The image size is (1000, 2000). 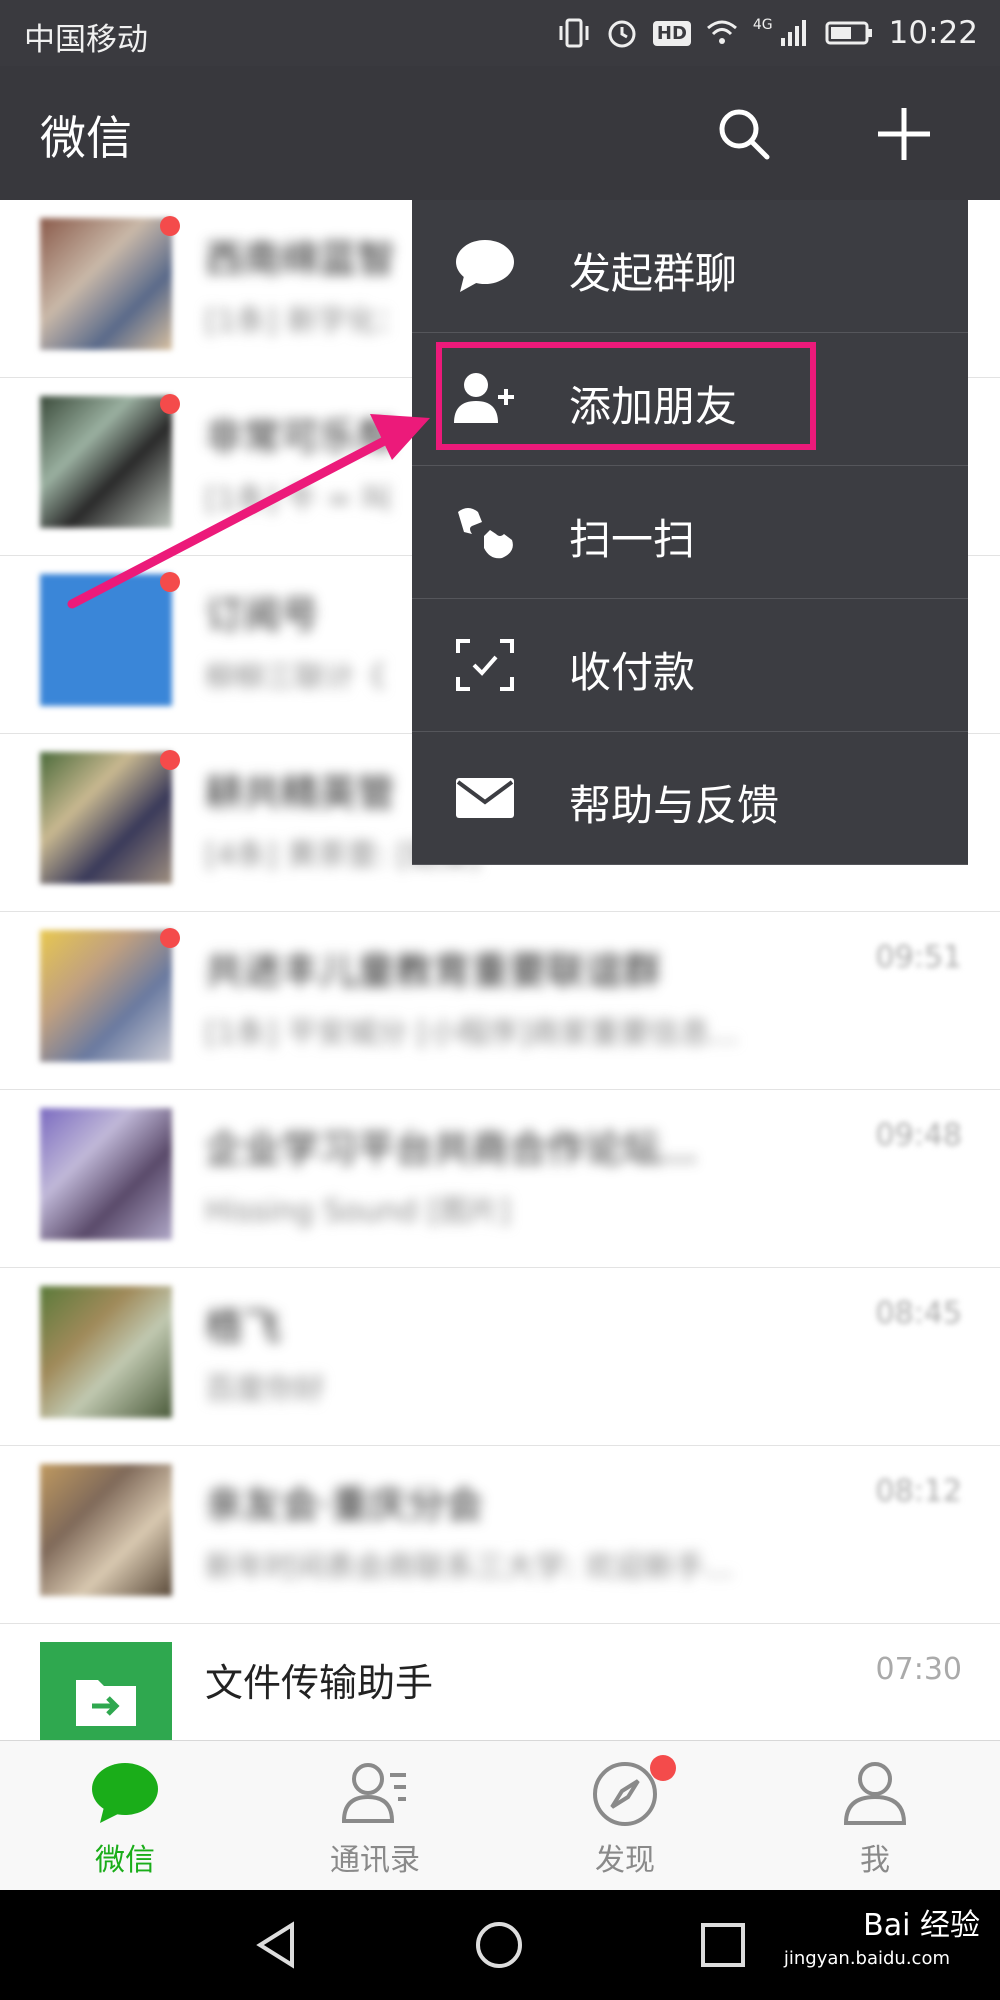 What do you see at coordinates (574, 33) in the screenshot?
I see `vibrate-icon` at bounding box center [574, 33].